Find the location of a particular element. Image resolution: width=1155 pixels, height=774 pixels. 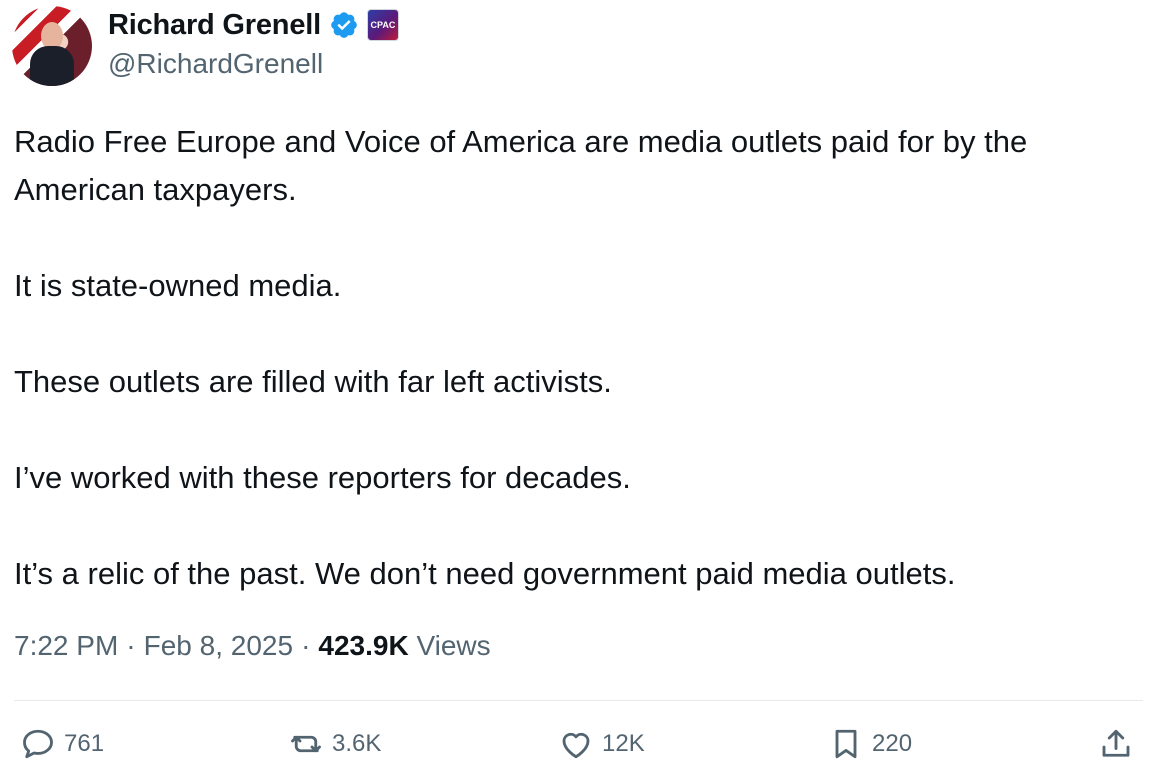

bookmark-icon is located at coordinates (846, 744).